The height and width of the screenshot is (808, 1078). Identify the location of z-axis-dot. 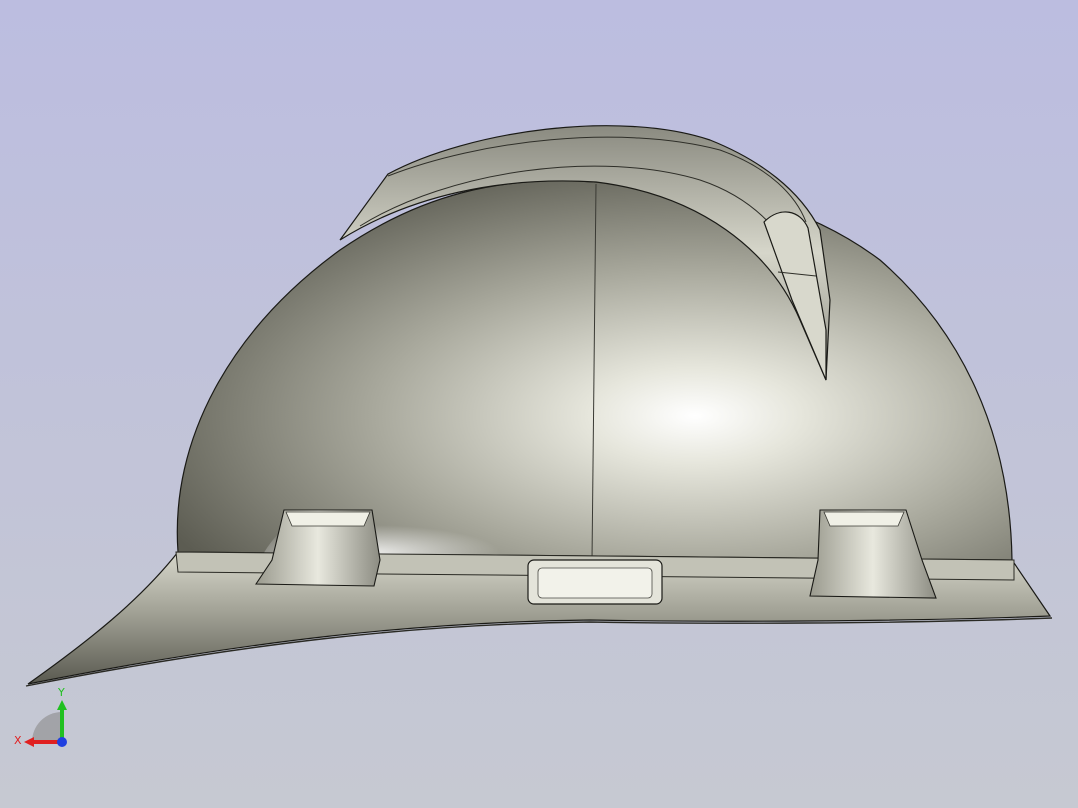
(62, 742).